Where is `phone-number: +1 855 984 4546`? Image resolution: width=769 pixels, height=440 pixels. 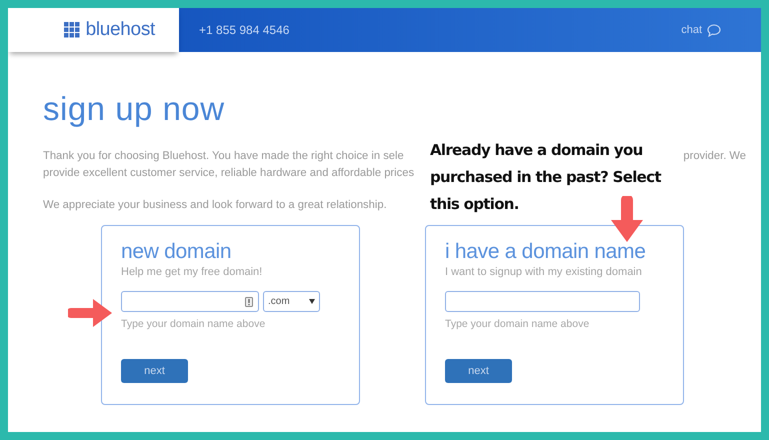 phone-number: +1 855 984 4546 is located at coordinates (244, 30).